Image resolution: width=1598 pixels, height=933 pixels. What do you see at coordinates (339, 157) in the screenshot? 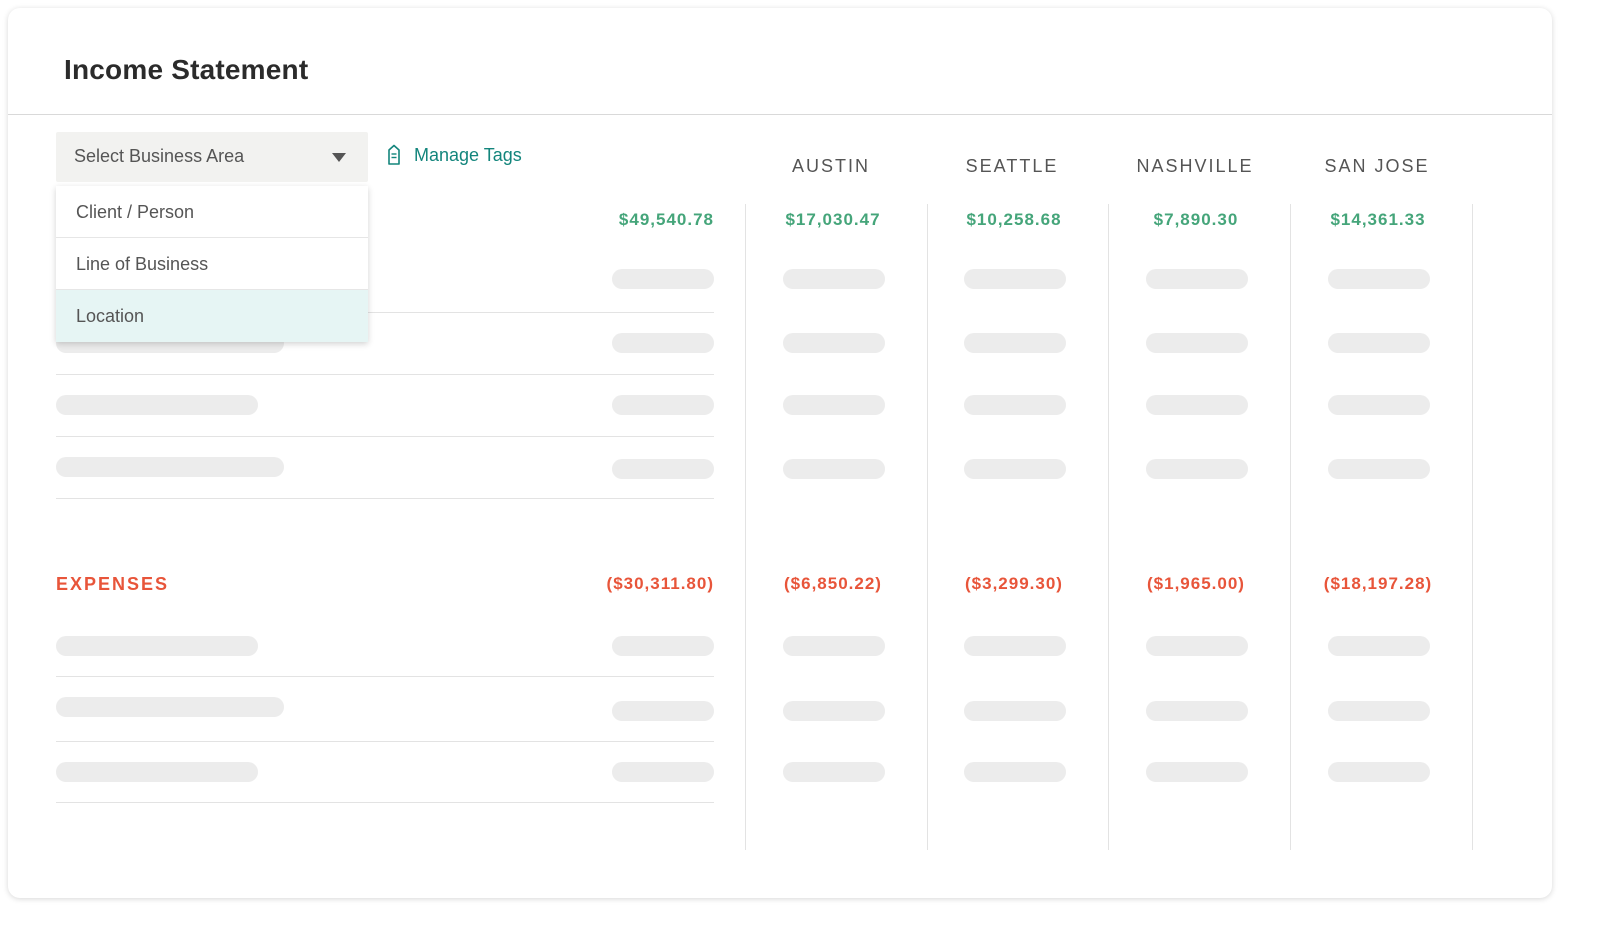
I see `caret-down-icon` at bounding box center [339, 157].